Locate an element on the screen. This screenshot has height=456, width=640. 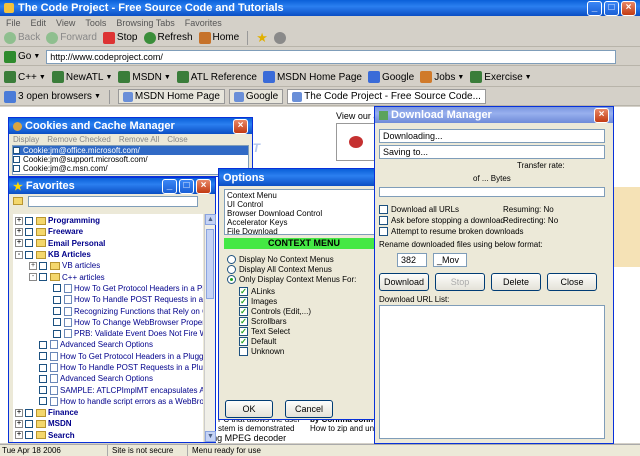
favorites-maximize-button: □ is located at coordinates (186, 186).